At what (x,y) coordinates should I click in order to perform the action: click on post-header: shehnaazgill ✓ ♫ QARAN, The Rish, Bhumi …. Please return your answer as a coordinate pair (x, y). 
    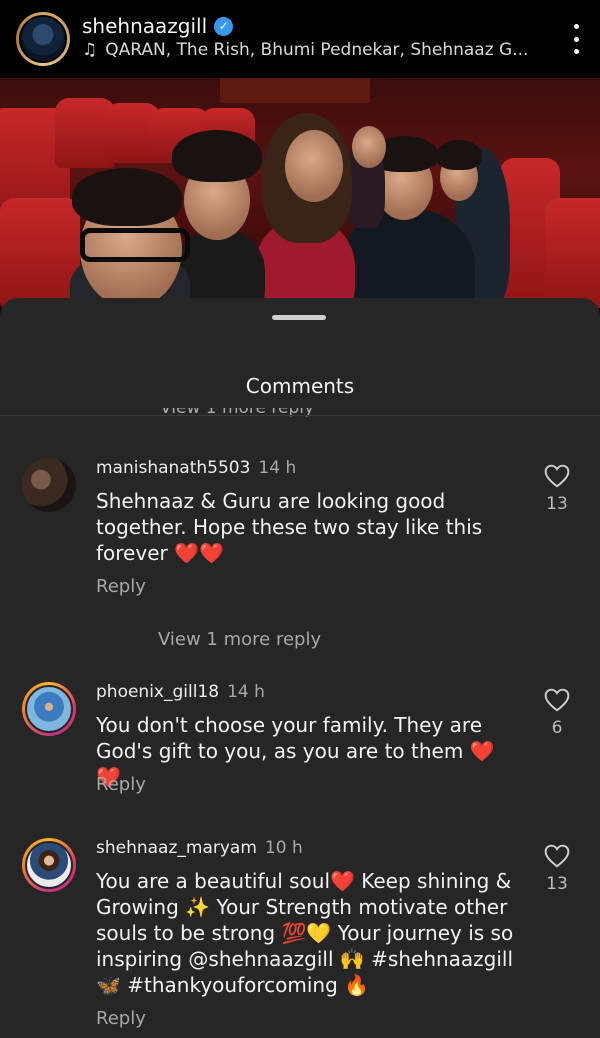
    Looking at the image, I should click on (300, 39).